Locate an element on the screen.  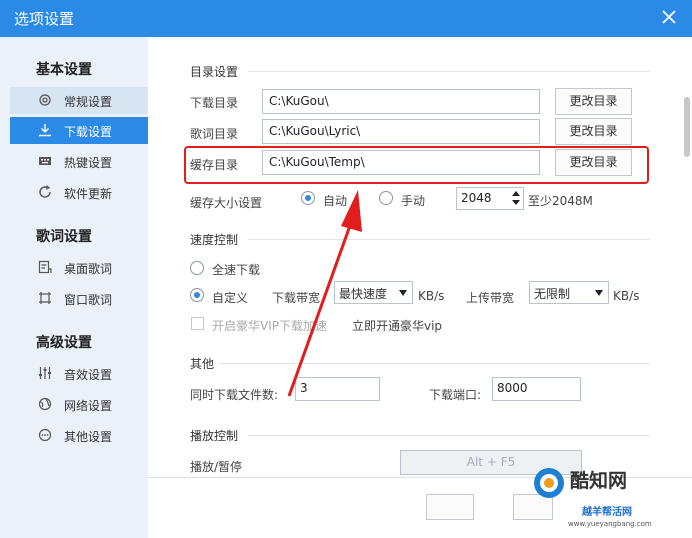
sidebar-item-hotkey: 热键设置 is located at coordinates (79, 161).